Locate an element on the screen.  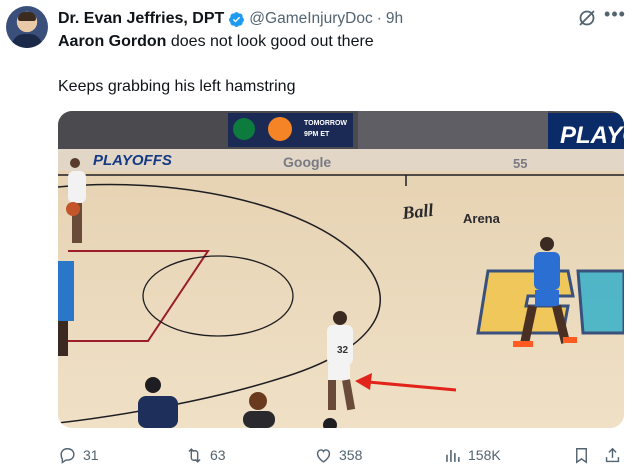
avatar-hair is located at coordinates (27, 16).